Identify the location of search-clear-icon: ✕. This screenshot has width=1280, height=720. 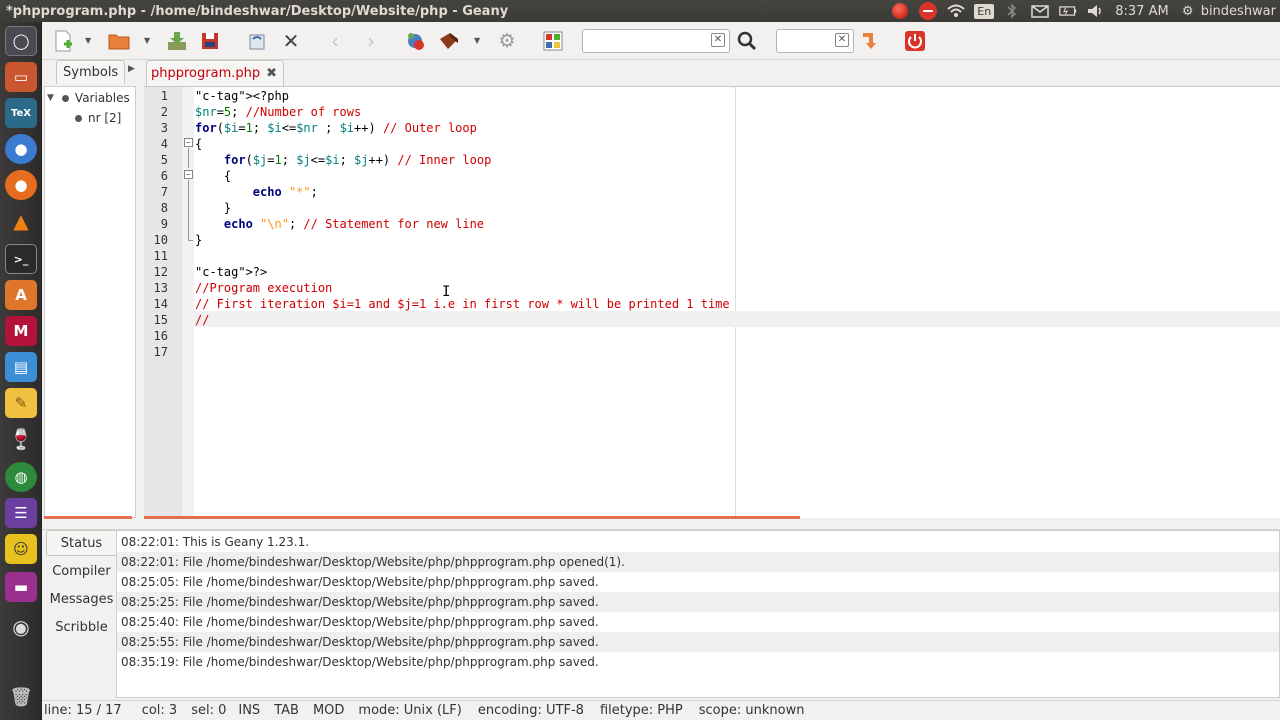
(718, 40).